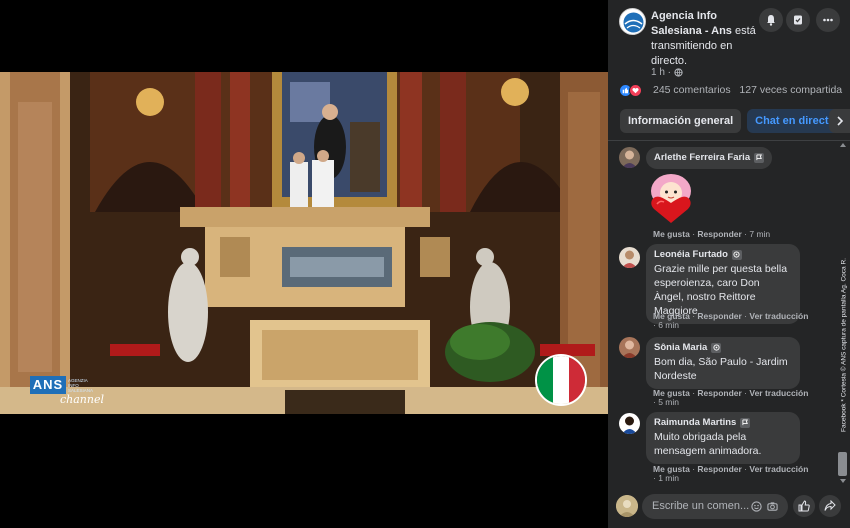  I want to click on comment-time-row: · 1 min, so click(666, 478).